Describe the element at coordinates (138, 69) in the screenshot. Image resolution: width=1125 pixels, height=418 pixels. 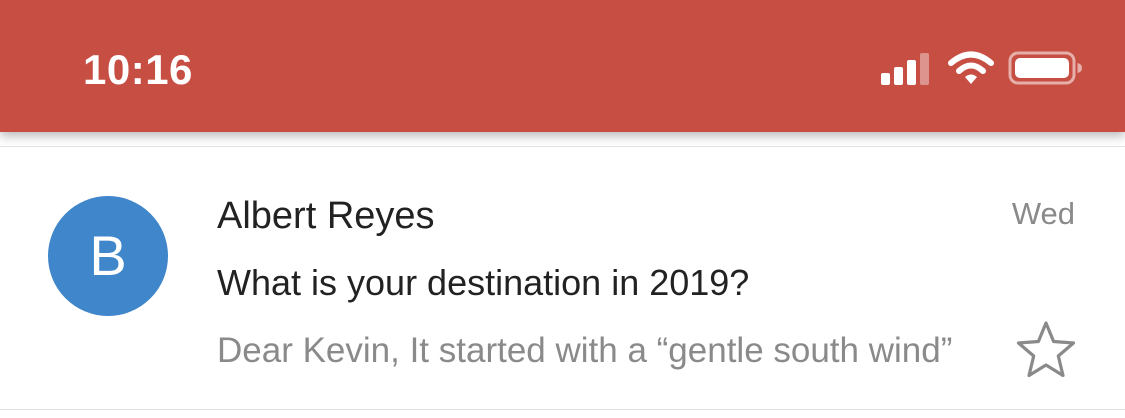
I see `status-time: 10:16` at that location.